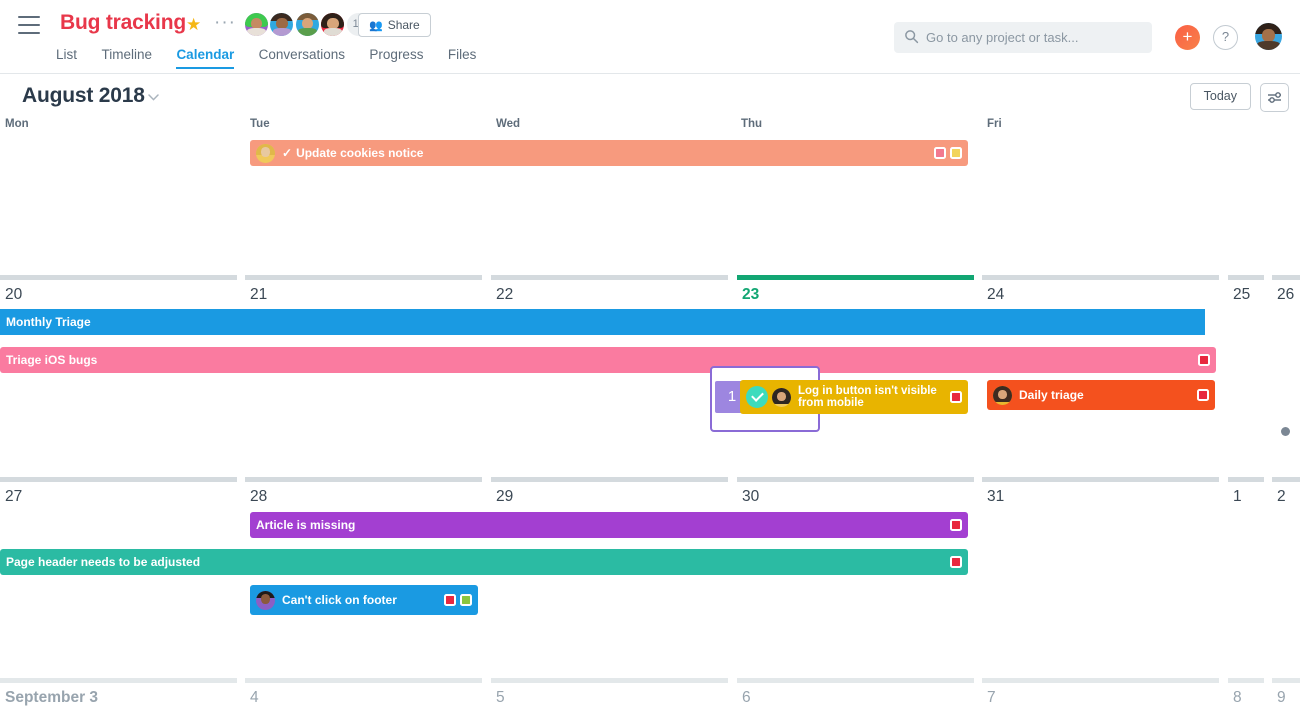 This screenshot has width=1300, height=728. Describe the element at coordinates (1246, 376) in the screenshot. I see `day-cell-weekend: 25` at that location.